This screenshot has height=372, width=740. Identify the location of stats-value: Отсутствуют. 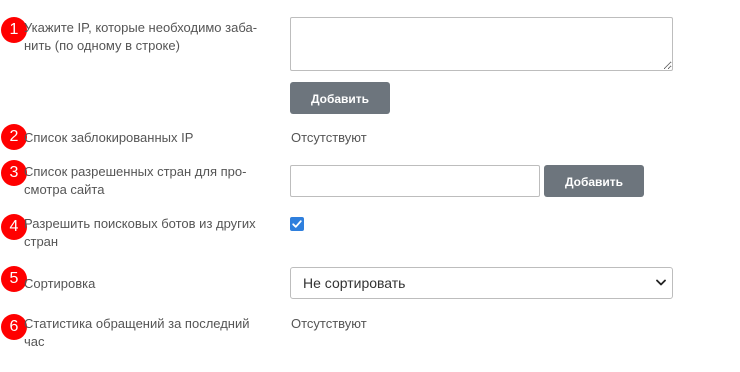
(329, 323).